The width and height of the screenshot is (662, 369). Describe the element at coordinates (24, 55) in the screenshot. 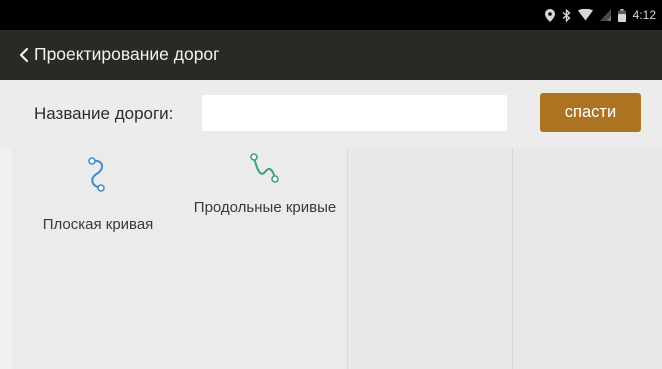

I see `chevron-left-icon` at that location.